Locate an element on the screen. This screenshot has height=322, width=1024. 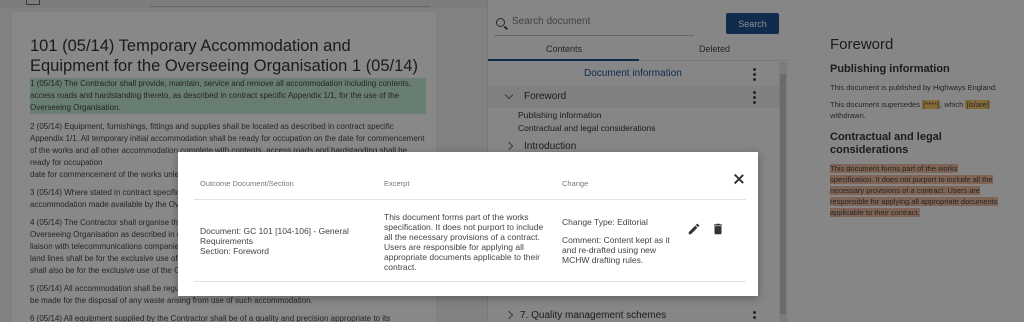
row-divider is located at coordinates (470, 281).